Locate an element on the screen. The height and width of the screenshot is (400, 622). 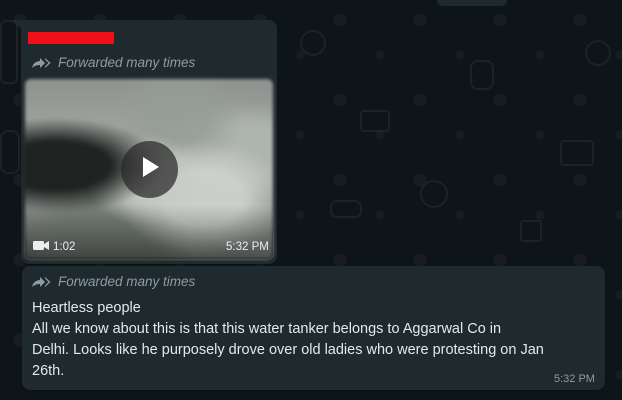
play-icon is located at coordinates (150, 169).